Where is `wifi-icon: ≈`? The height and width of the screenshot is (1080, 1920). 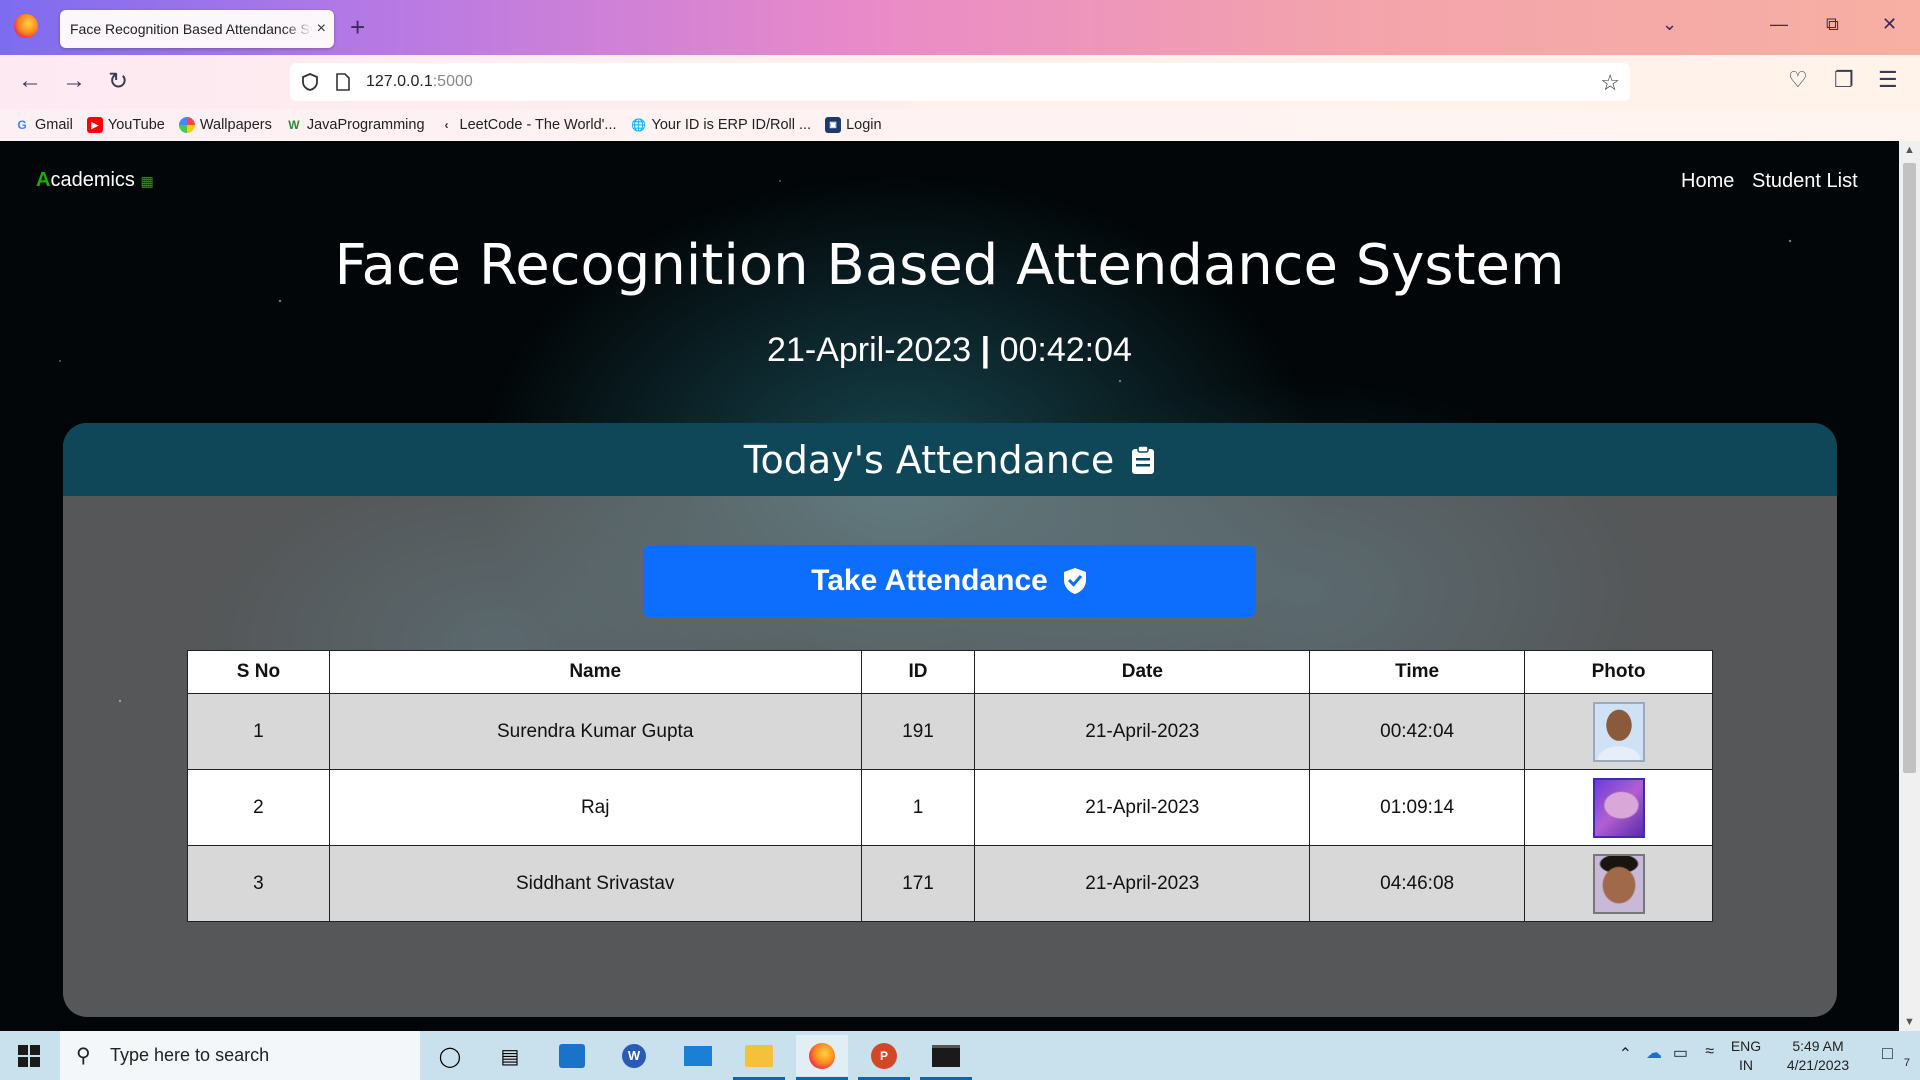
wifi-icon: ≈ is located at coordinates (1709, 1052).